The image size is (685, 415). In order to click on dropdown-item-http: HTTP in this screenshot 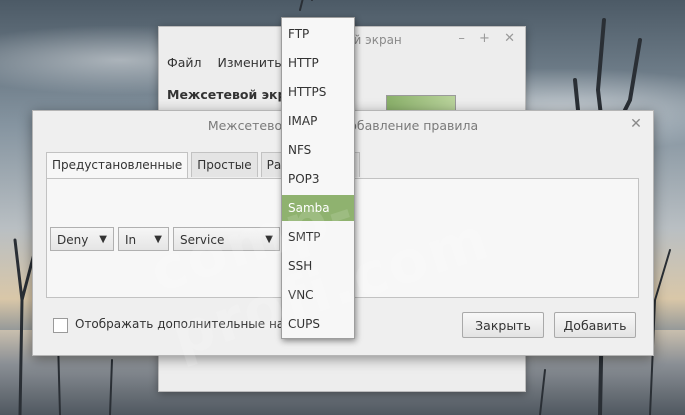, I will do `click(318, 63)`.